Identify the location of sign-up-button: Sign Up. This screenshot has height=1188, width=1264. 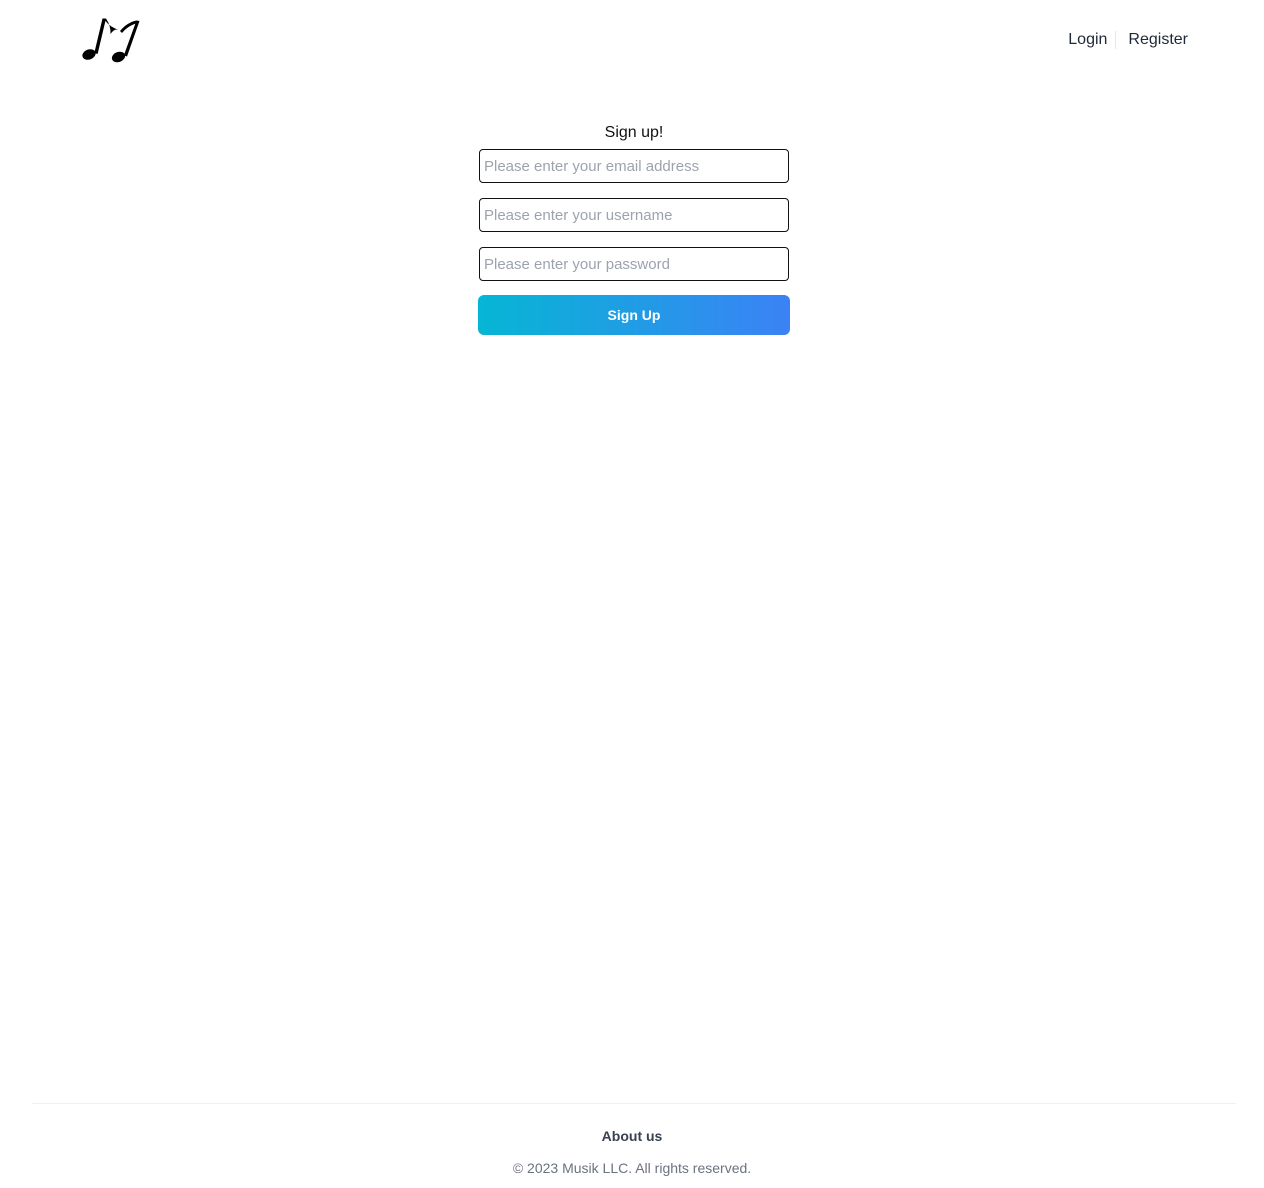
(634, 315).